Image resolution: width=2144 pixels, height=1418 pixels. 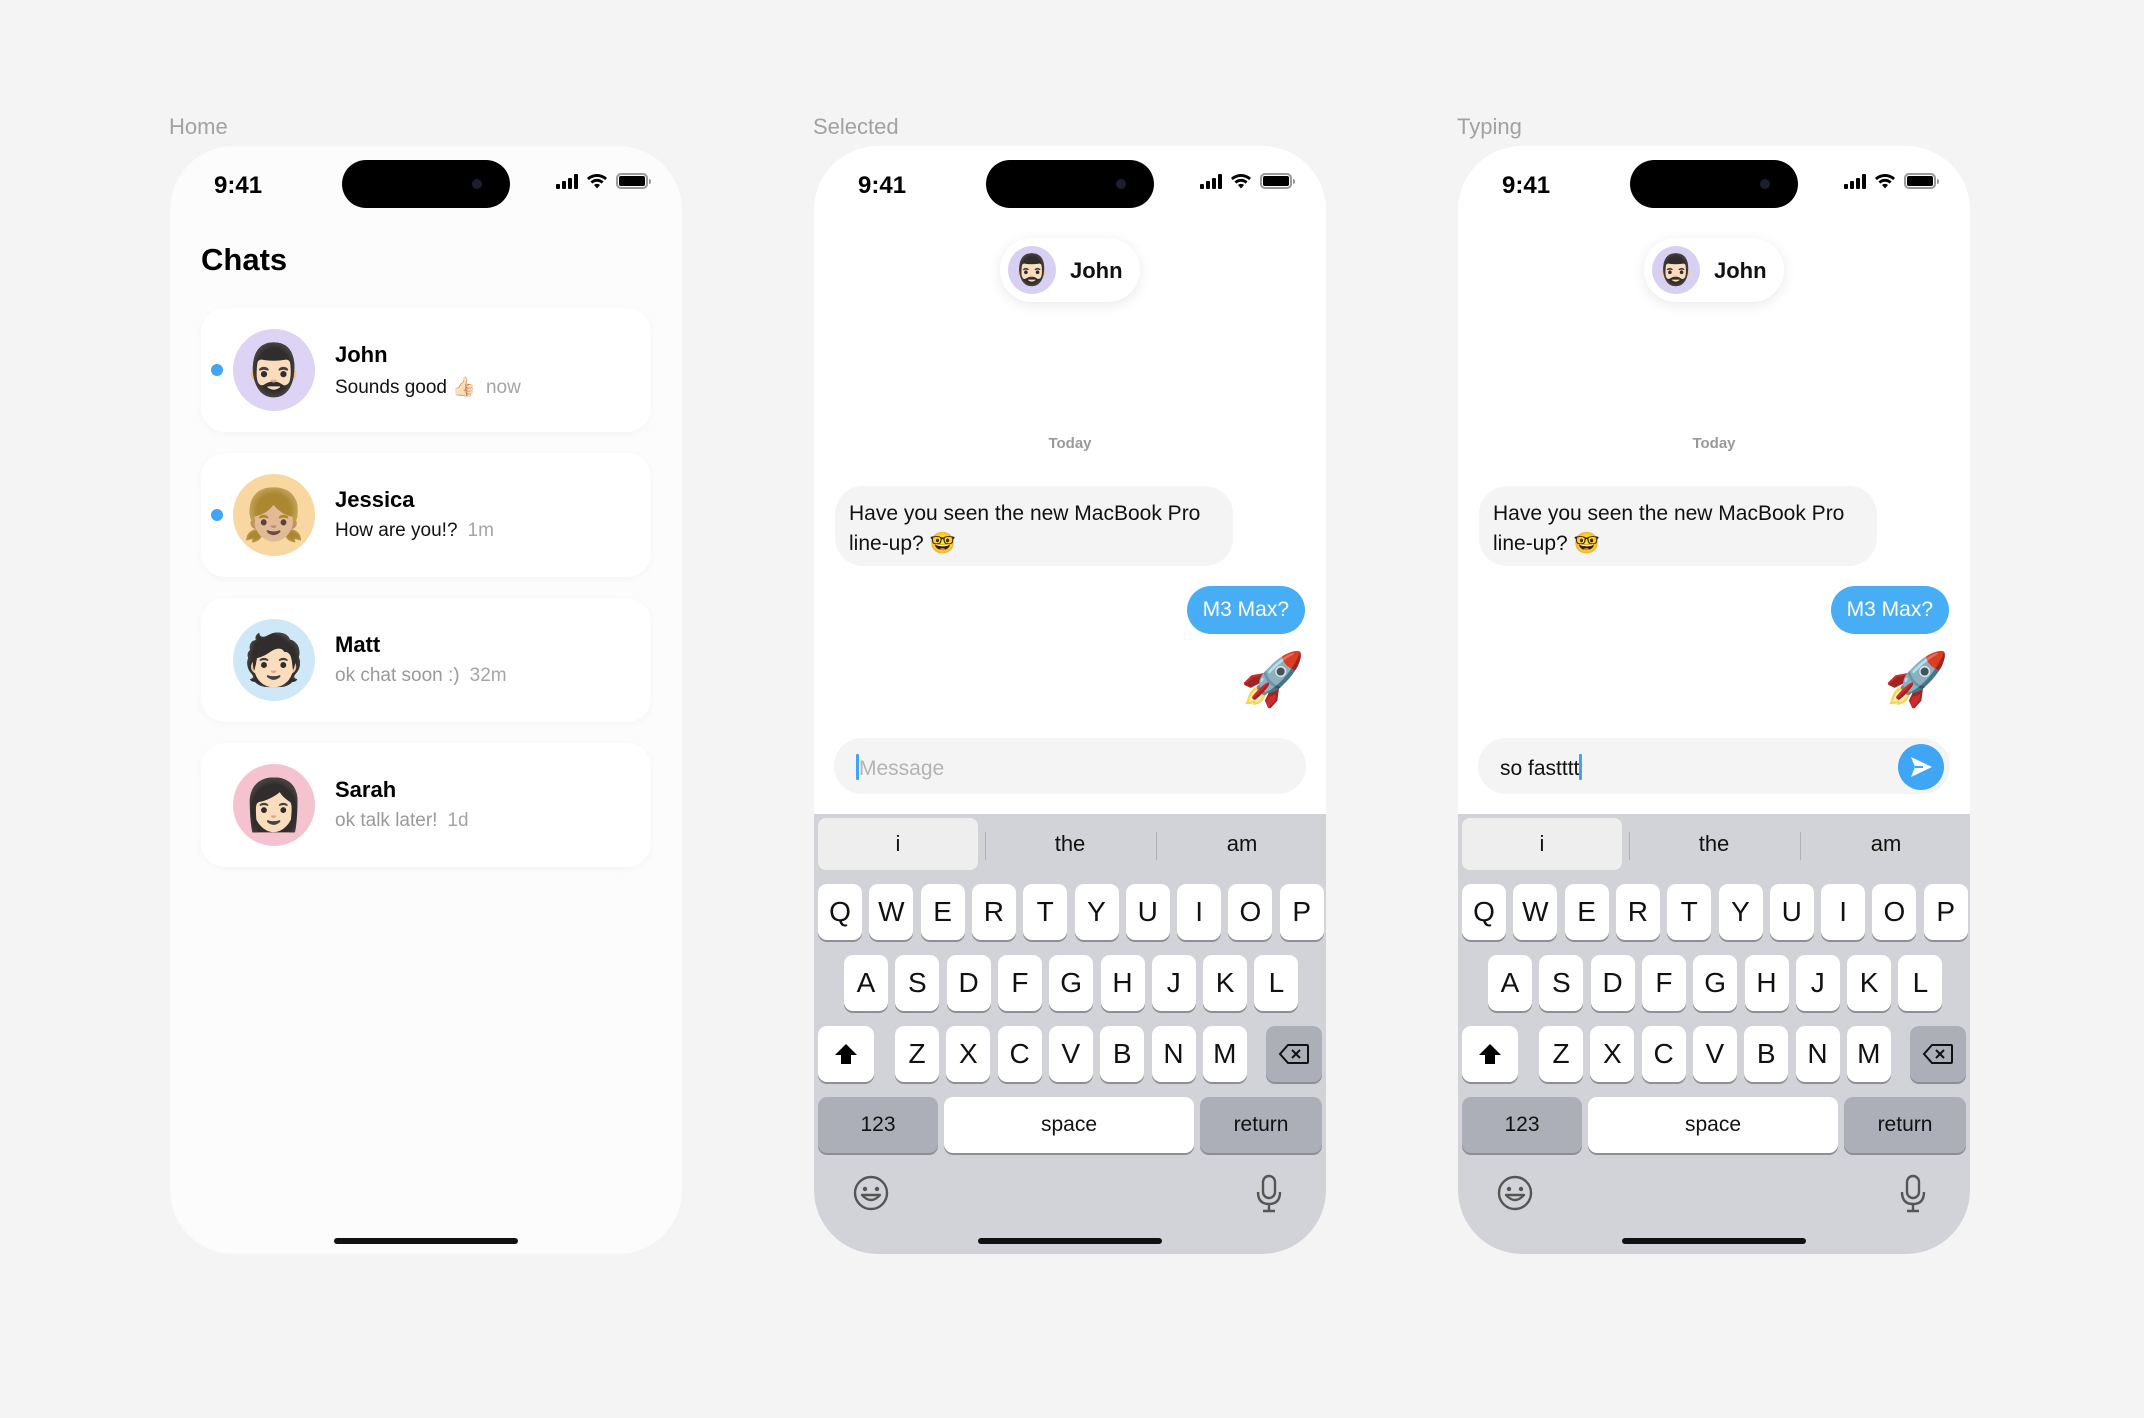 What do you see at coordinates (480, 530) in the screenshot?
I see `chat-time: 1m` at bounding box center [480, 530].